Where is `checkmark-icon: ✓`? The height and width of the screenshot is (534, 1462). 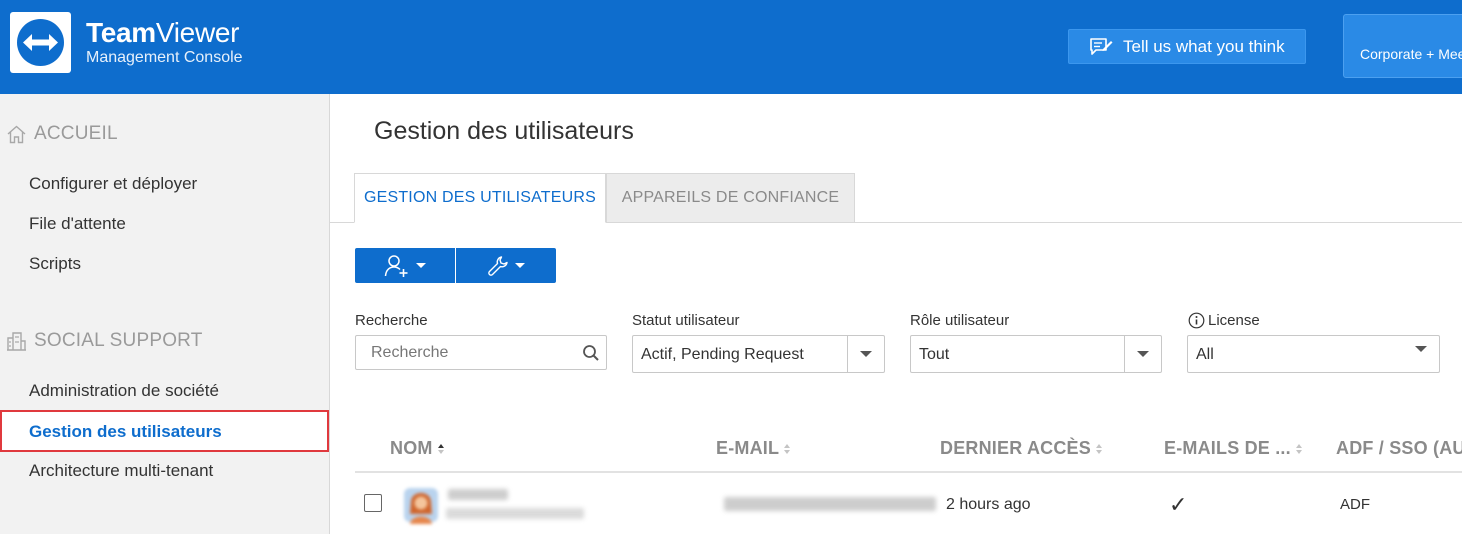 checkmark-icon: ✓ is located at coordinates (1178, 504).